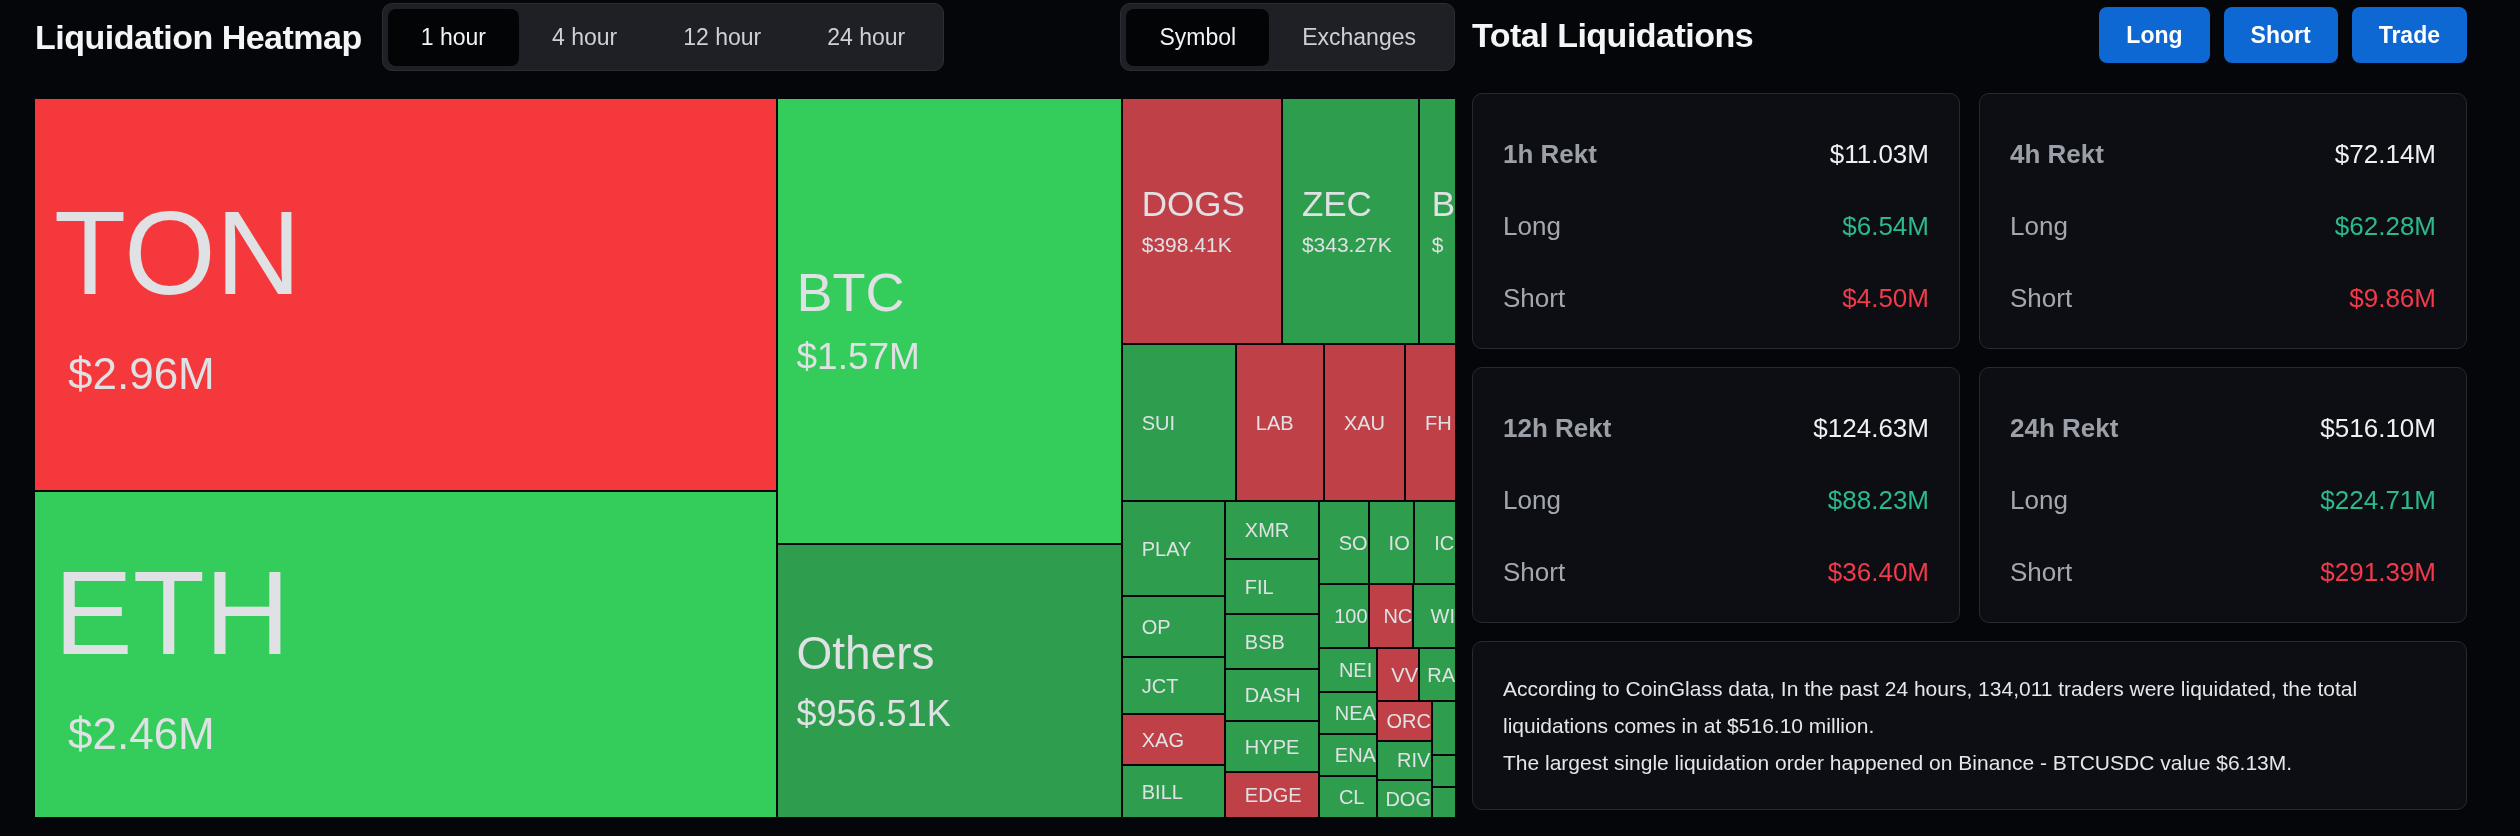  What do you see at coordinates (1162, 791) in the screenshot?
I see `tile-symbol: BILL` at bounding box center [1162, 791].